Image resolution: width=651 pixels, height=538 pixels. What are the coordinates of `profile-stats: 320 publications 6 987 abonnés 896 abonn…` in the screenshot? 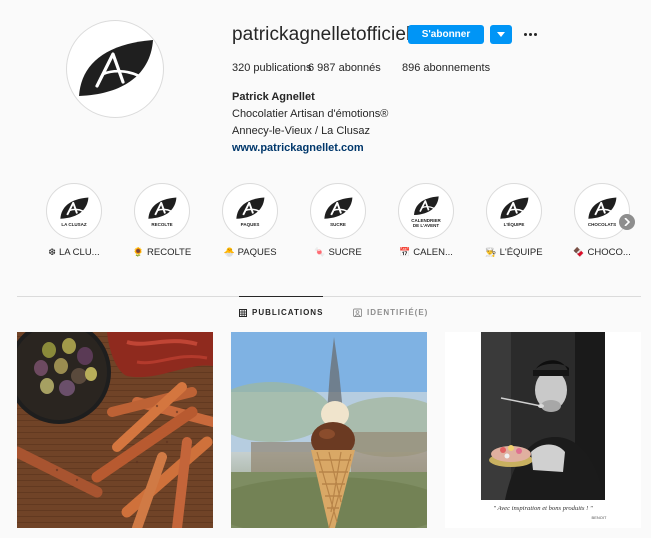 It's located at (361, 68).